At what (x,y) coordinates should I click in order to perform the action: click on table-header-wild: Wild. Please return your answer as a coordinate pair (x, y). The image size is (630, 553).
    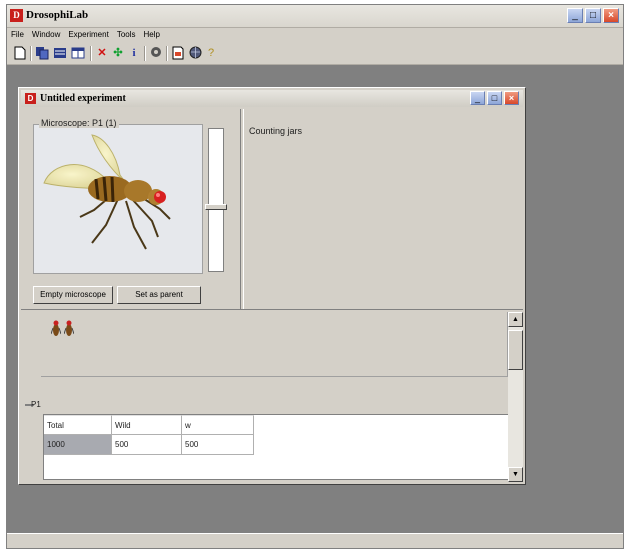
    Looking at the image, I should click on (147, 425).